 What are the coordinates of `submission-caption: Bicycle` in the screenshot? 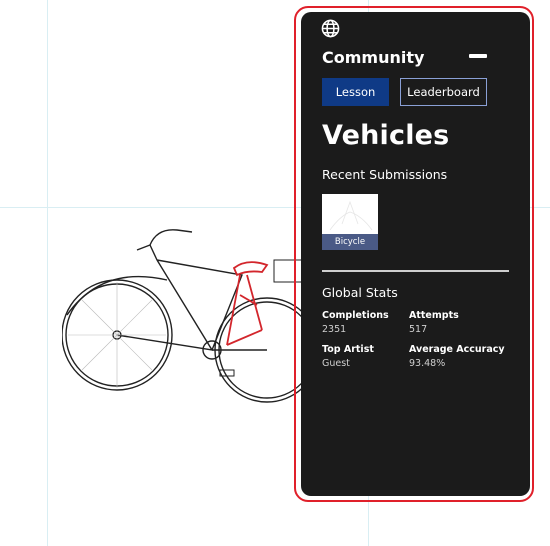 It's located at (350, 242).